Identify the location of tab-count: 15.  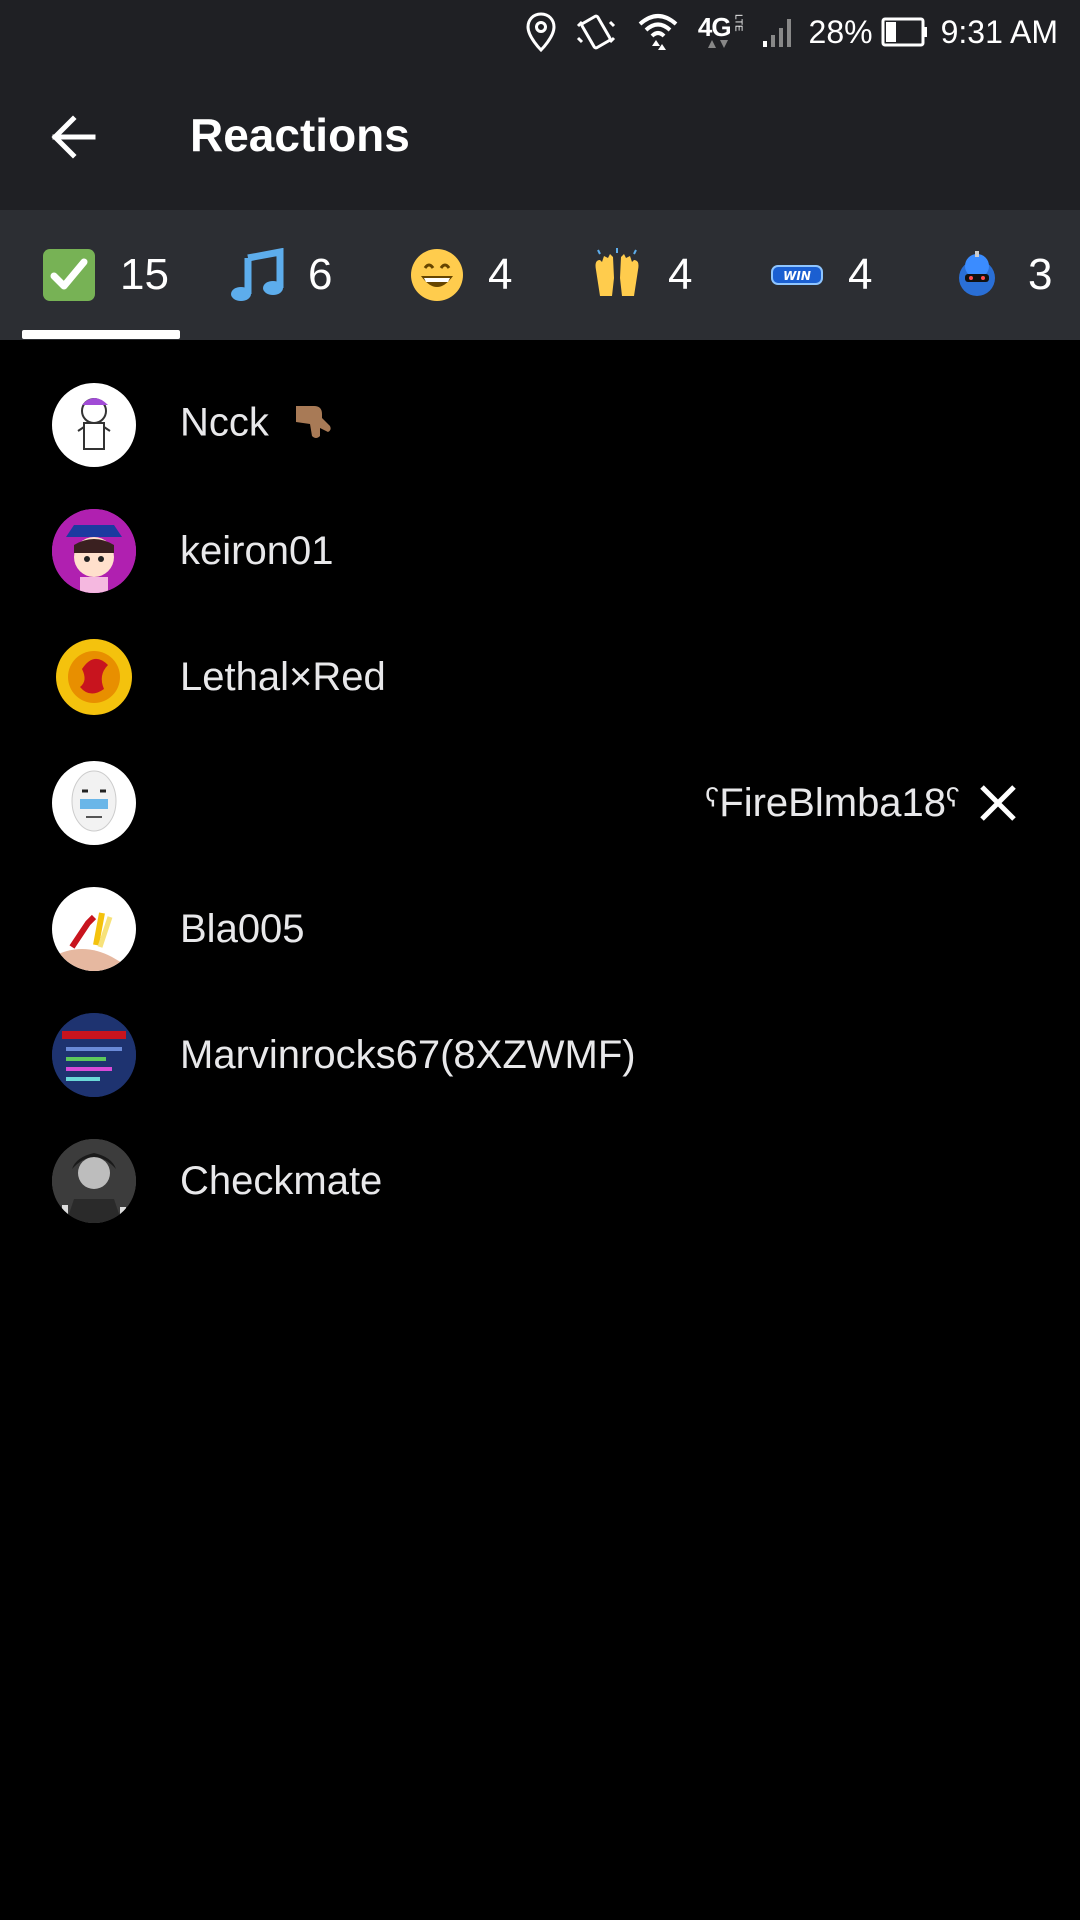
(144, 274).